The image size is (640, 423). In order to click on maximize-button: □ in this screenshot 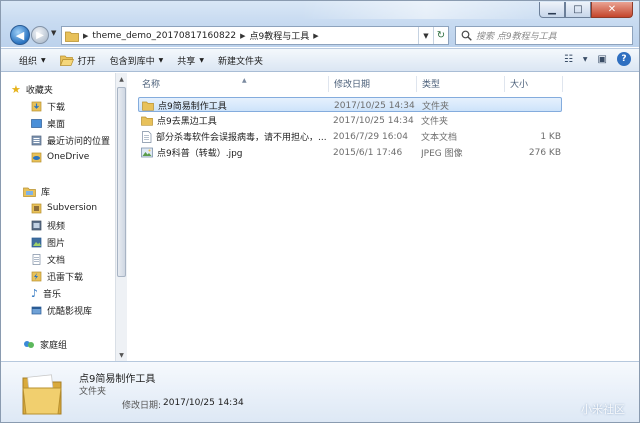, I will do `click(578, 10)`.